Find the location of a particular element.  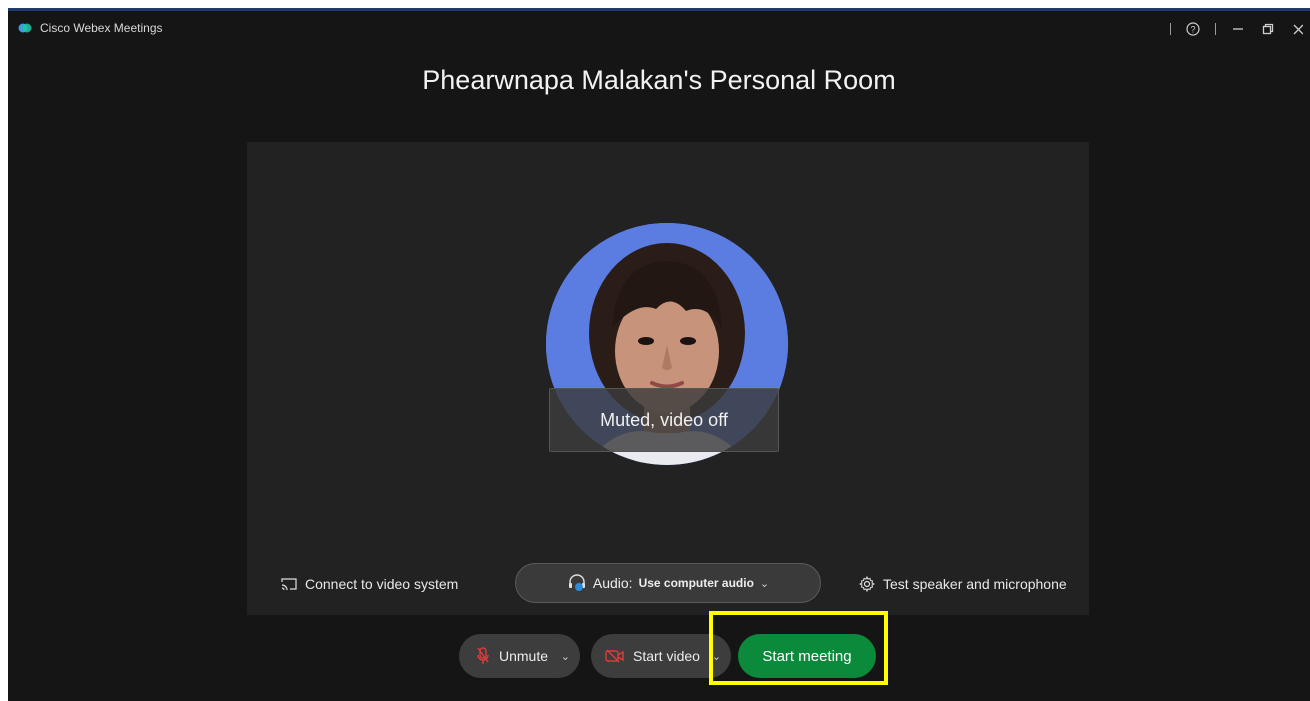

connect-video-system-button: Connect to video system is located at coordinates (369, 584).